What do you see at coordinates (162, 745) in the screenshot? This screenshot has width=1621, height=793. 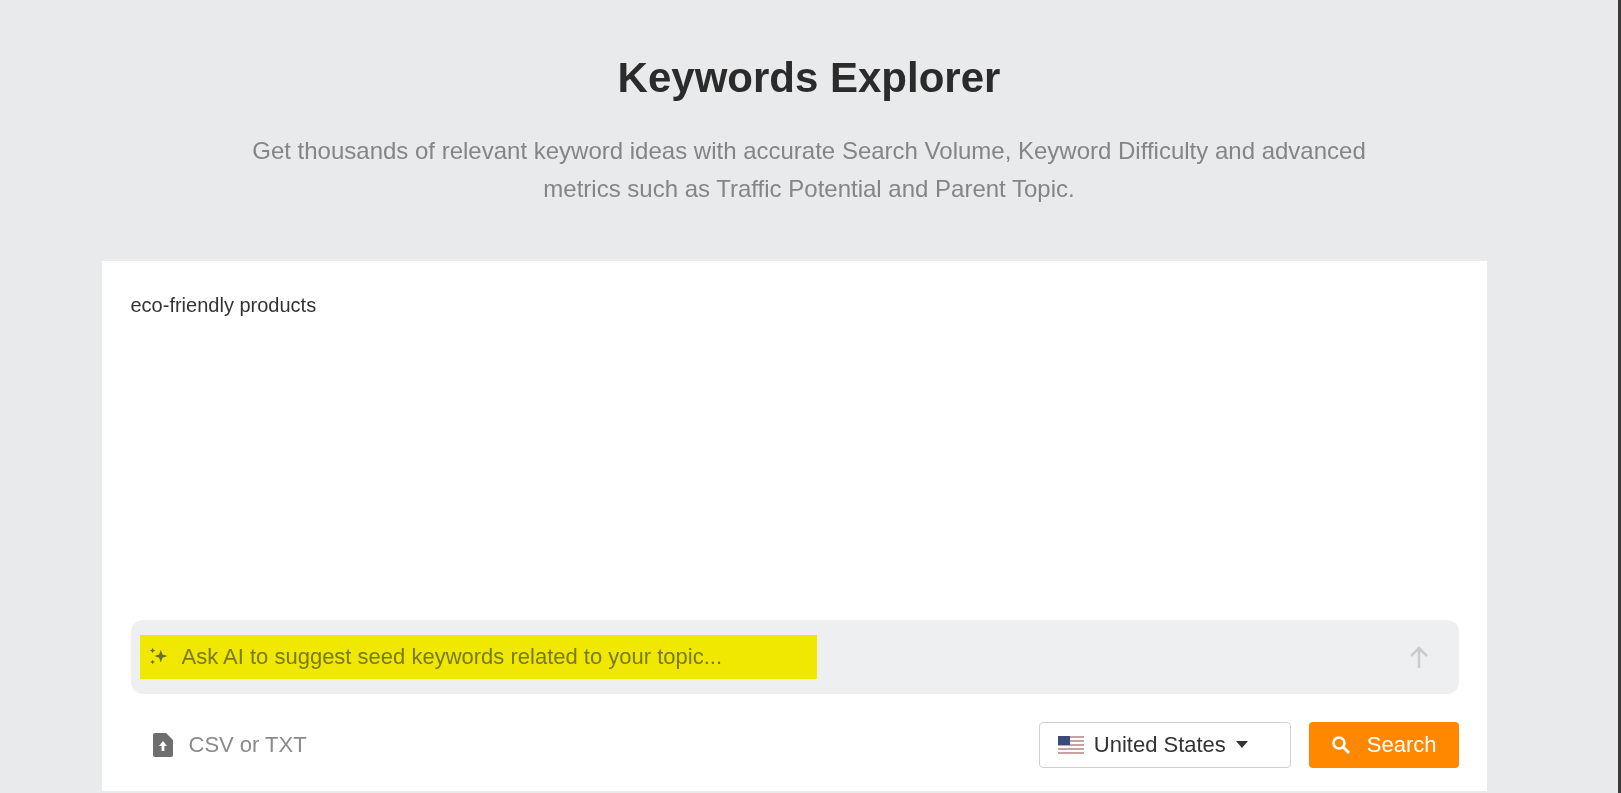 I see `file-upload-icon` at bounding box center [162, 745].